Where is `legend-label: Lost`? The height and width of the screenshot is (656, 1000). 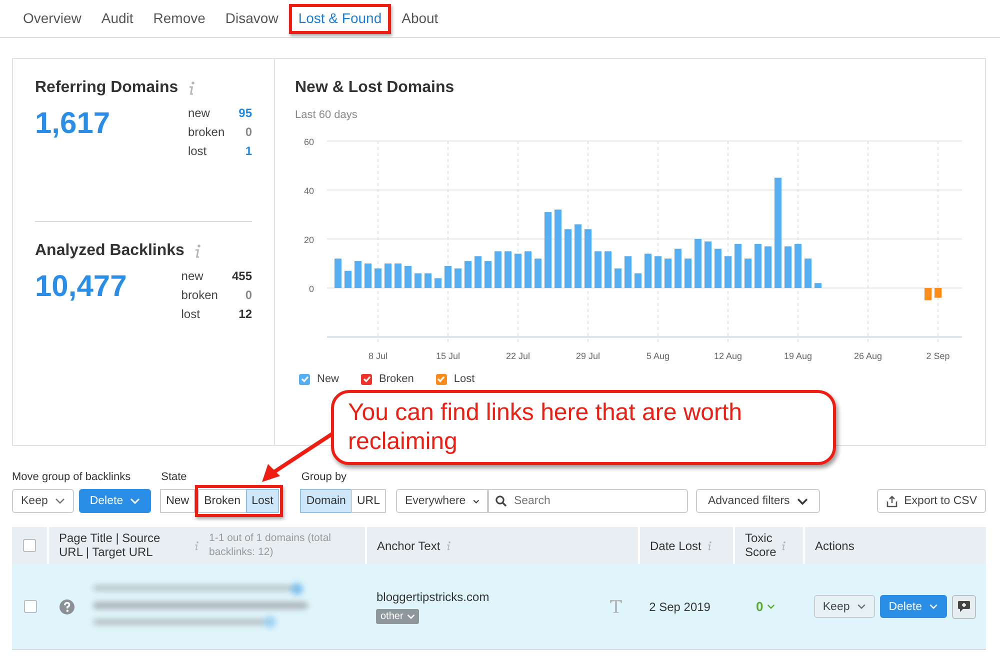 legend-label: Lost is located at coordinates (464, 379).